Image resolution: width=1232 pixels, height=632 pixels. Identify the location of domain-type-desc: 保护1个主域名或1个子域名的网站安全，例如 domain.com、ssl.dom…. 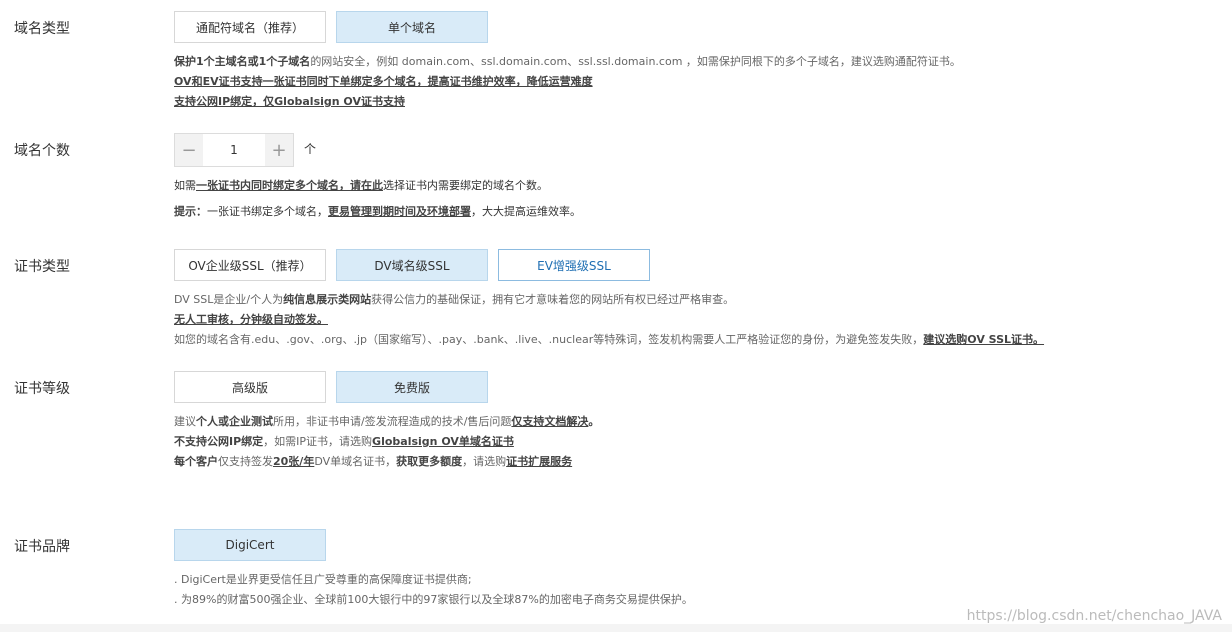
(567, 82).